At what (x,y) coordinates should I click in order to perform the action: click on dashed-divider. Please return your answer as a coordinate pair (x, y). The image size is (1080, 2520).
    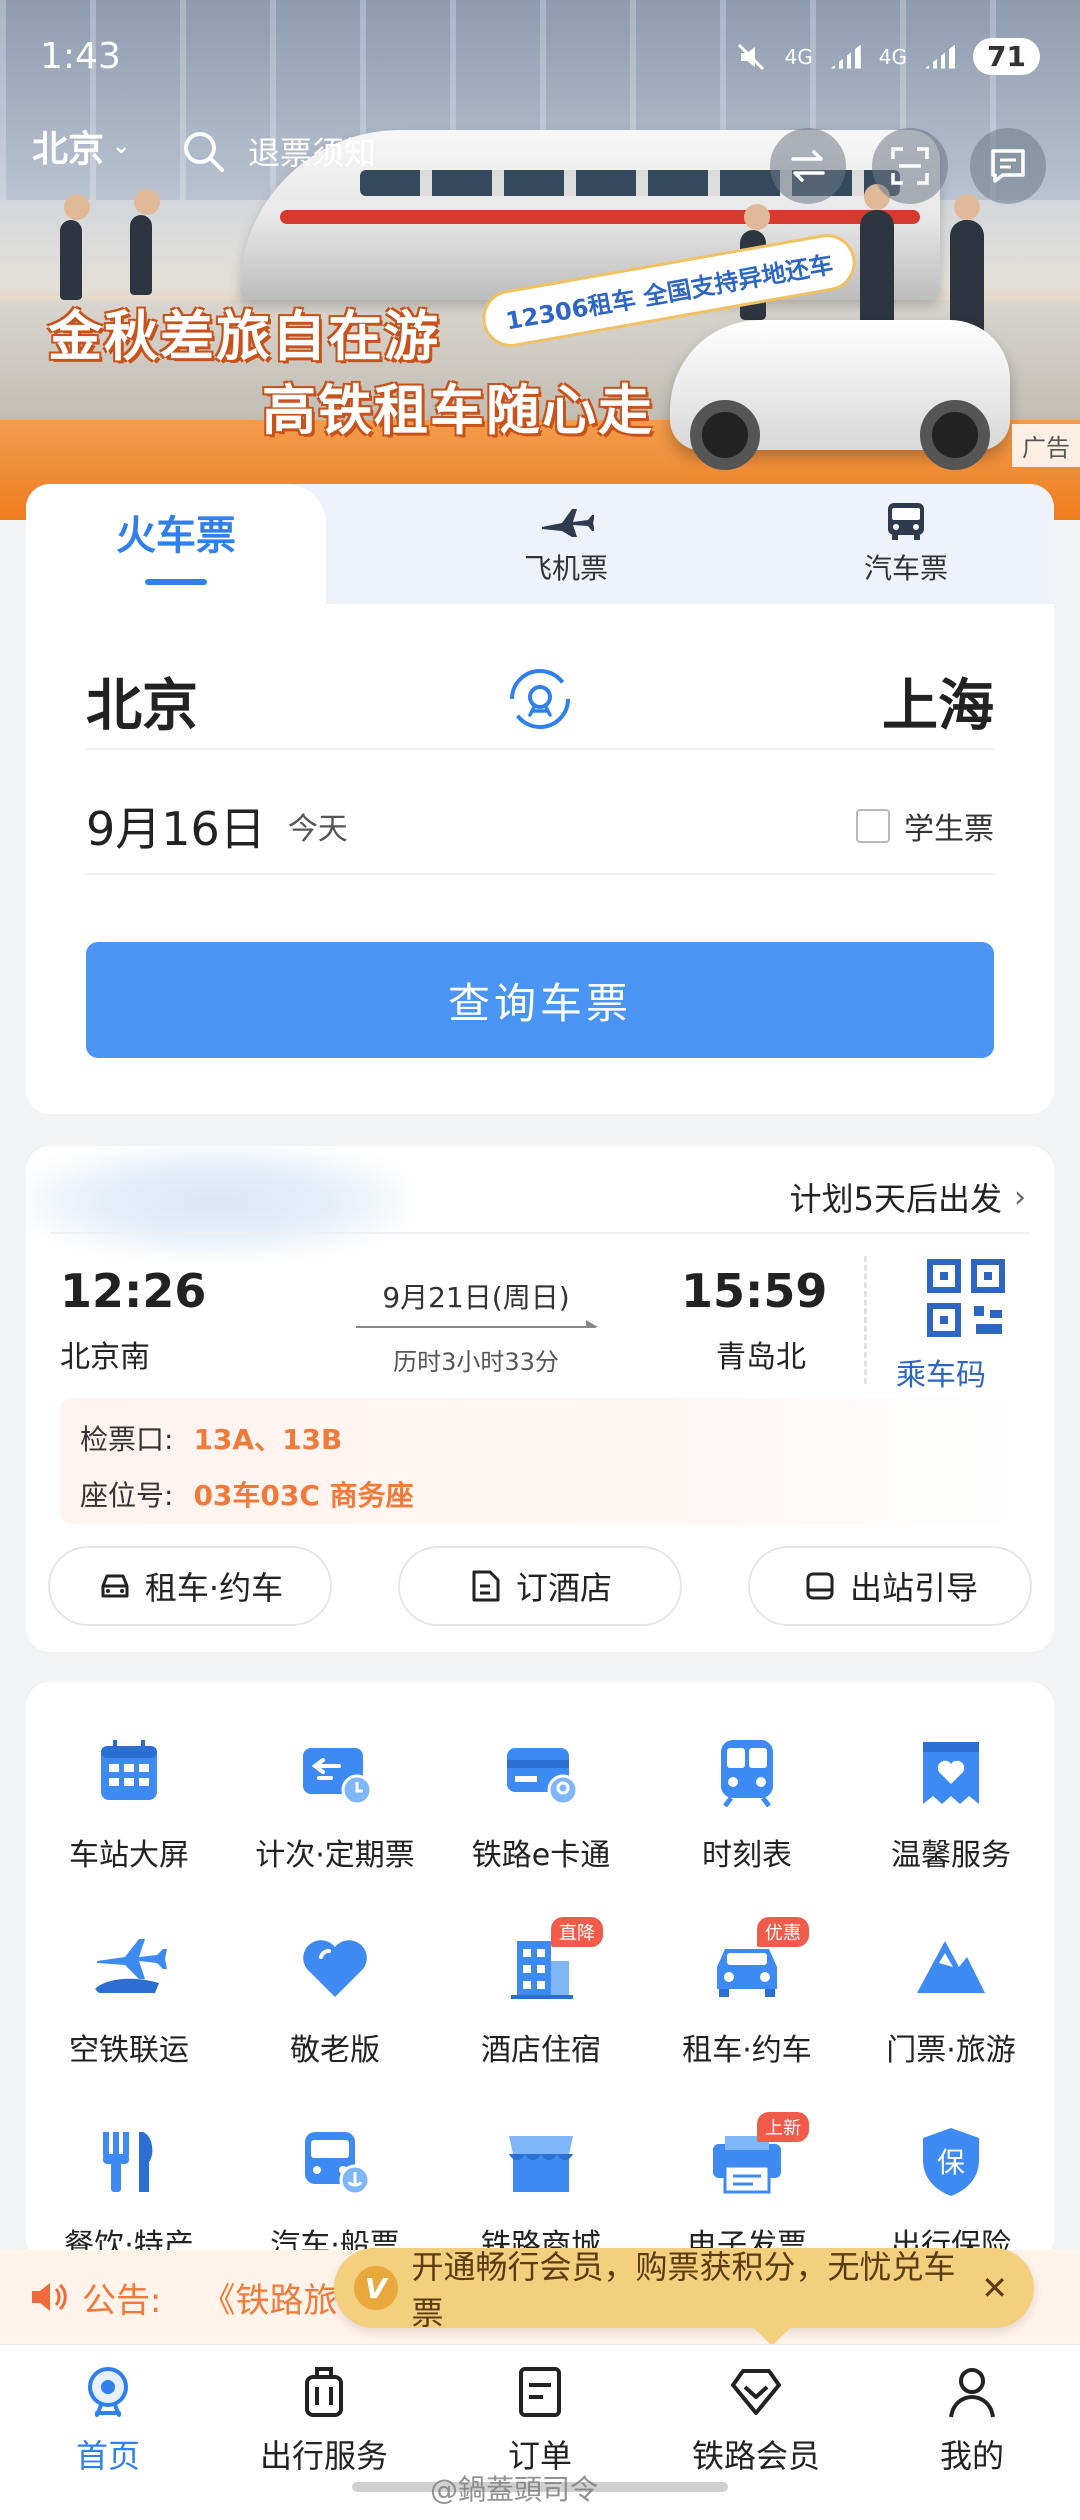
    Looking at the image, I should click on (865, 1320).